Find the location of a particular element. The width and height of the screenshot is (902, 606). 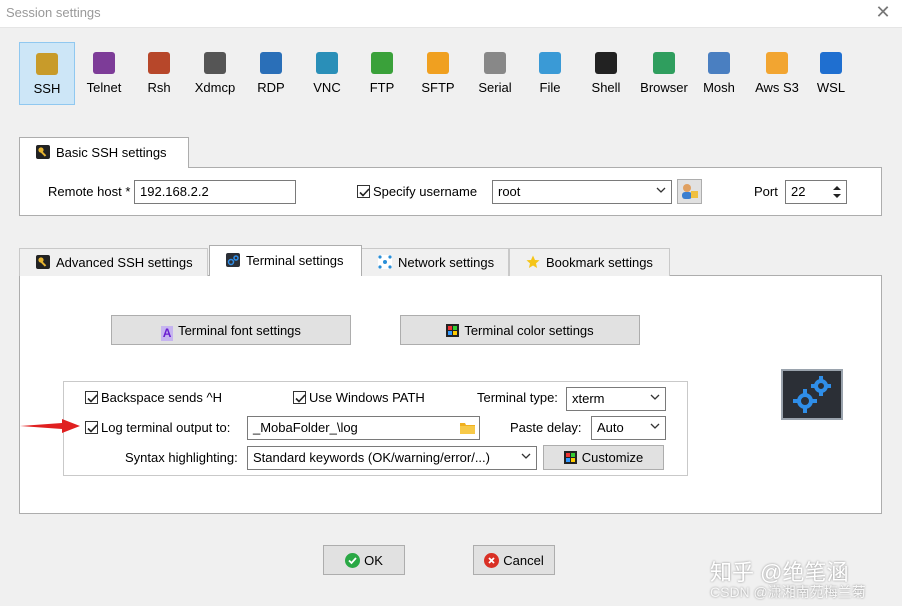

protocol-browser-button: Browser is located at coordinates (664, 73).